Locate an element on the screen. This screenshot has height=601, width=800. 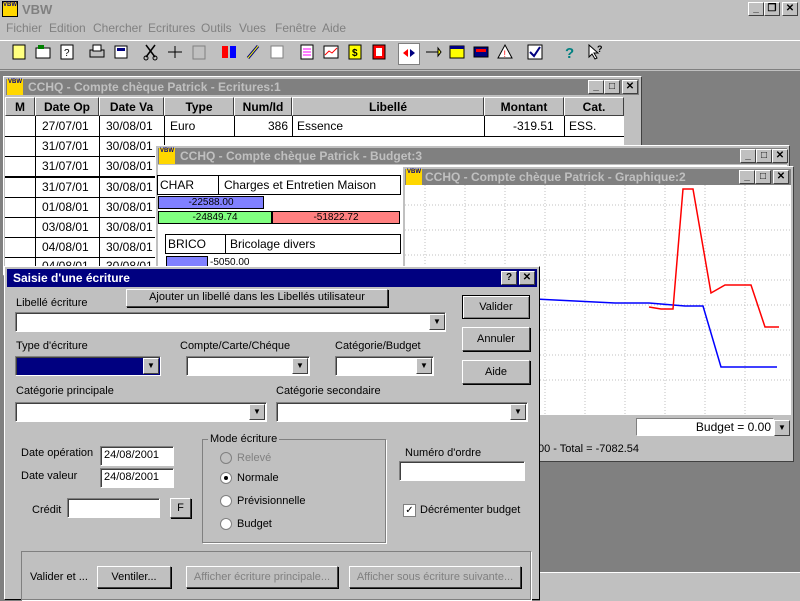
col-num-id: Num/Id is located at coordinates (263, 106).